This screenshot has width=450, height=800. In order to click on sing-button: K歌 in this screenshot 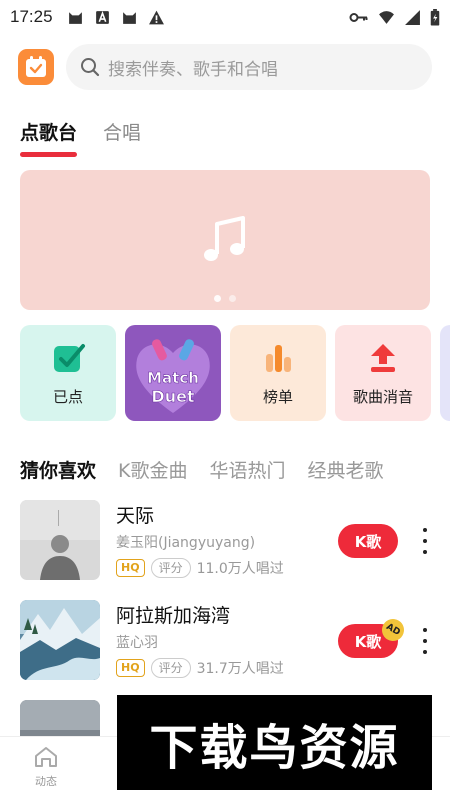, I will do `click(368, 541)`.